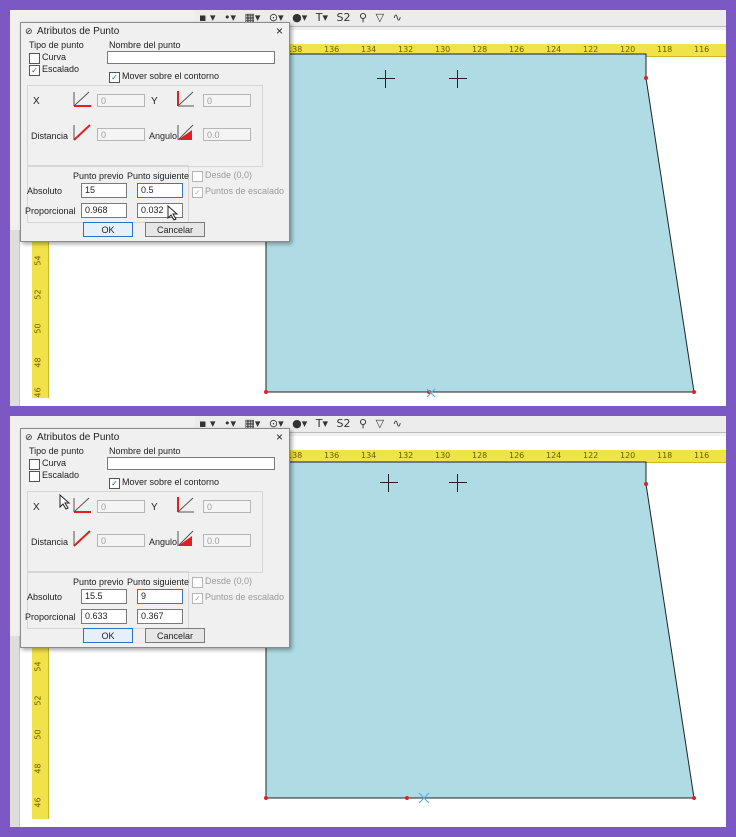 This screenshot has width=736, height=837. I want to click on absolute-next-field: 0.5, so click(160, 190).